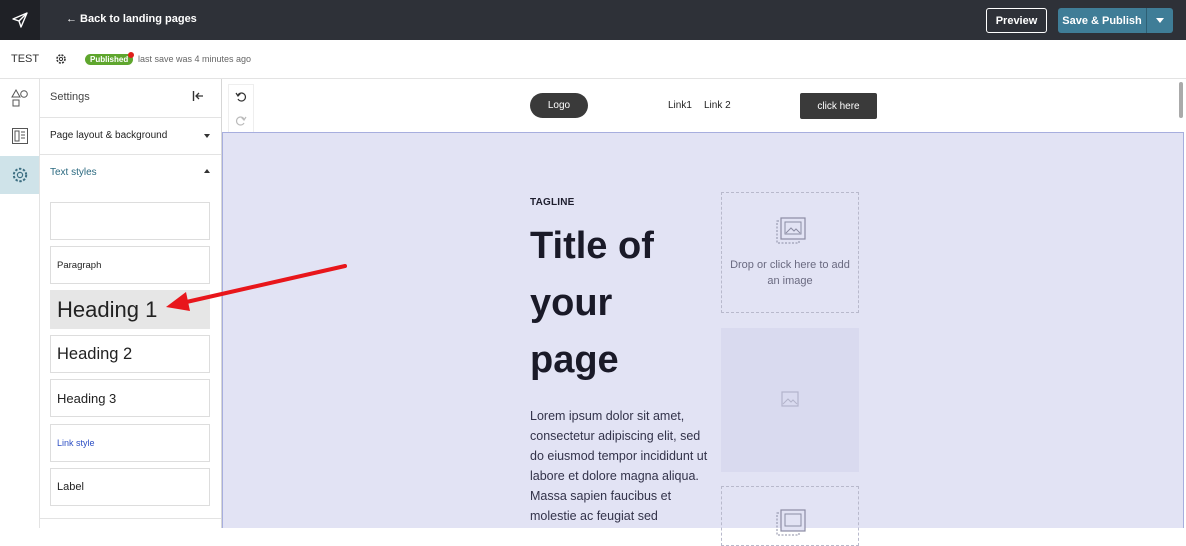 The width and height of the screenshot is (1186, 546). I want to click on app-menu-button, so click(20, 20).